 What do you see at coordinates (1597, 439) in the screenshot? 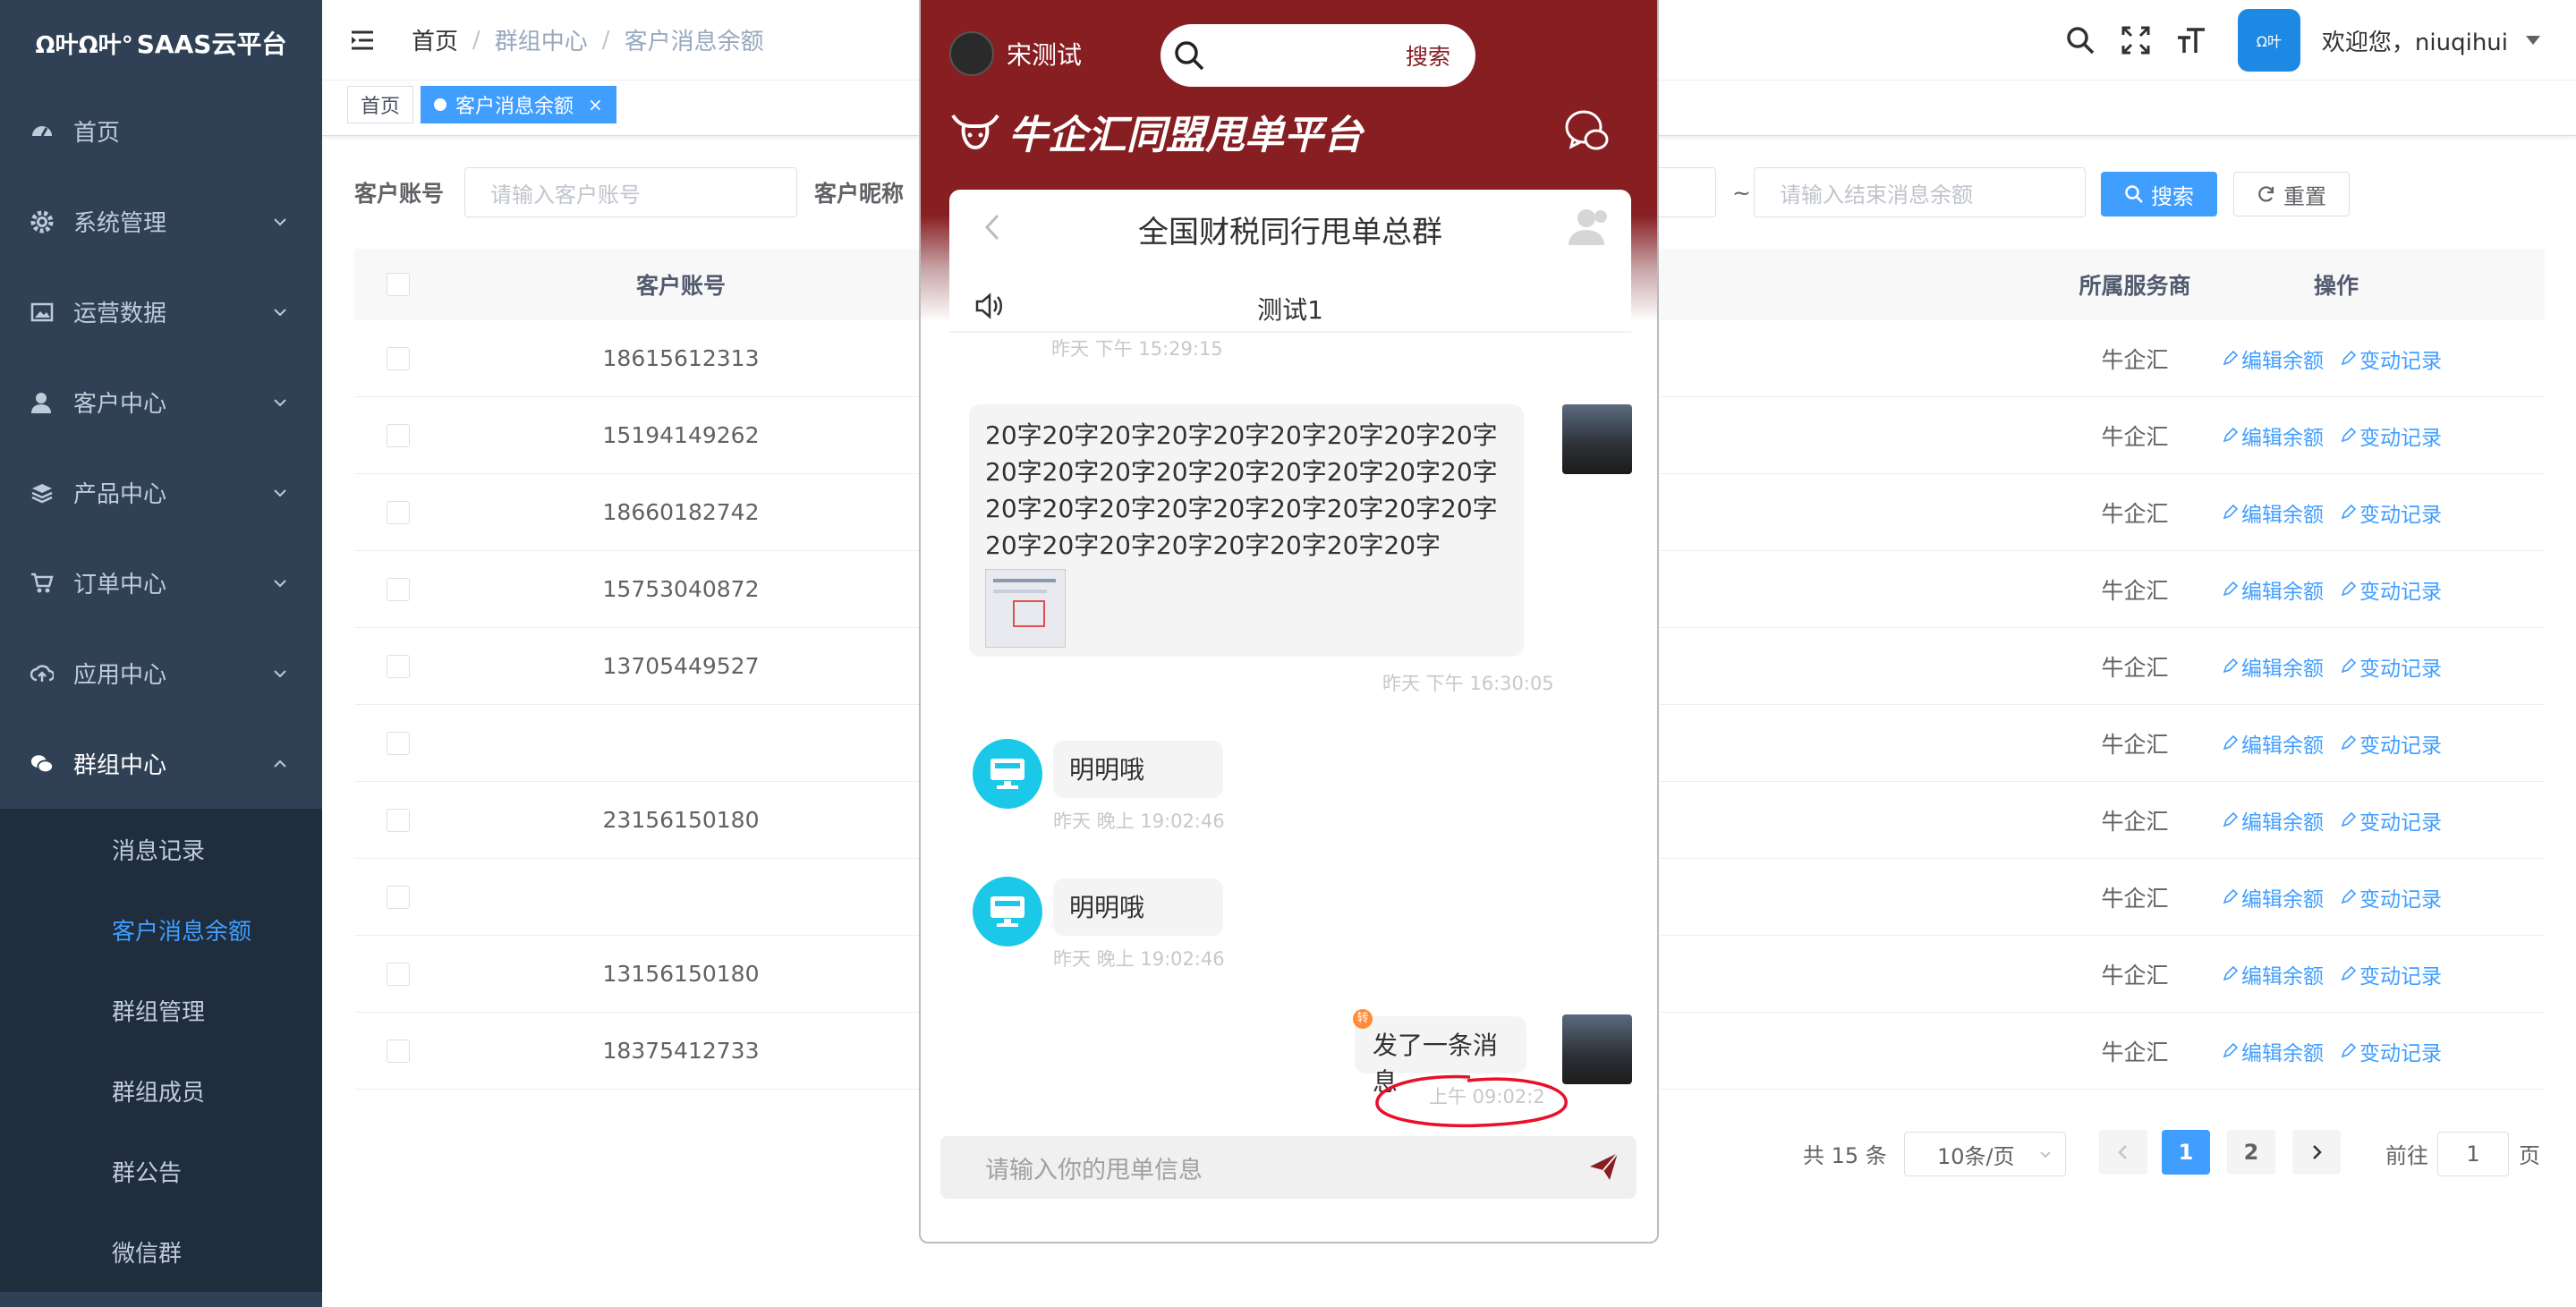
I see `sender-avatar` at bounding box center [1597, 439].